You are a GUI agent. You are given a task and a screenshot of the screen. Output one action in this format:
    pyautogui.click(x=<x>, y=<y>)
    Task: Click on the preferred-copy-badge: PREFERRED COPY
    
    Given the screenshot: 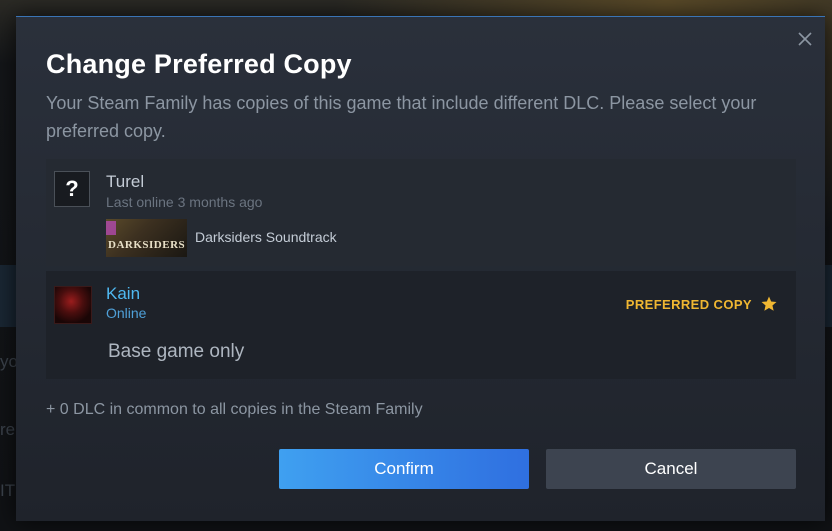 What is the action you would take?
    pyautogui.click(x=702, y=304)
    